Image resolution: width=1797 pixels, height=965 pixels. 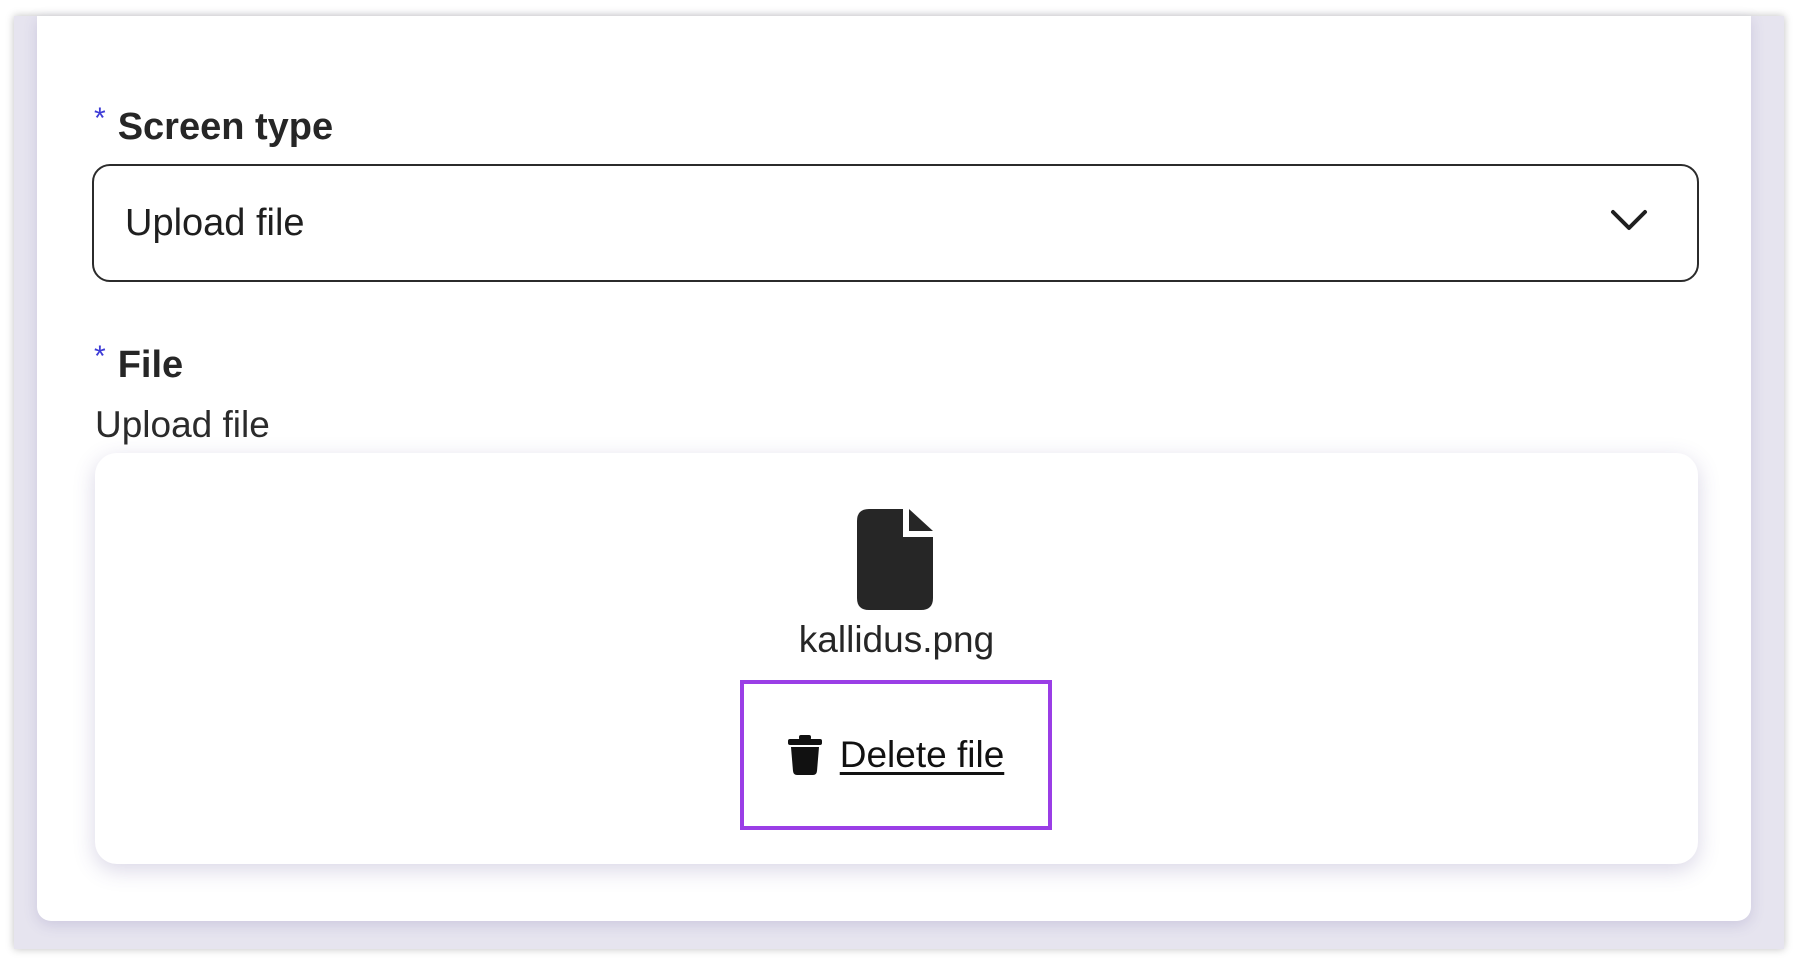 I want to click on file-helper-text: Upload file, so click(x=182, y=424).